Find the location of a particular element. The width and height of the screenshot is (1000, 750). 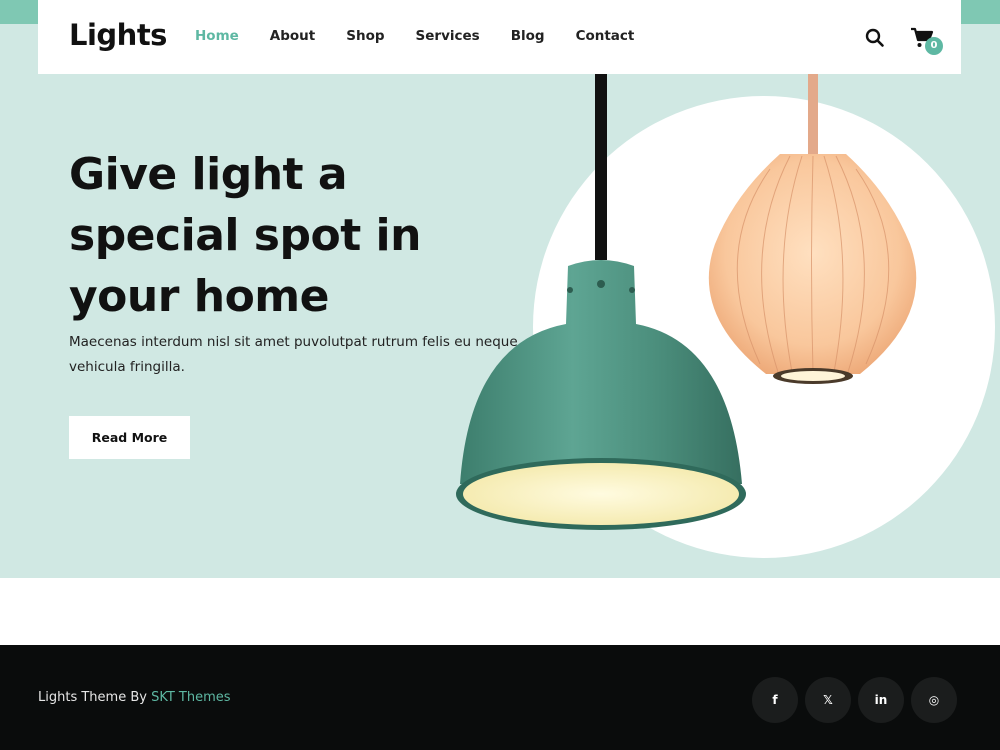

green-pendant-lamp is located at coordinates (601, 395).